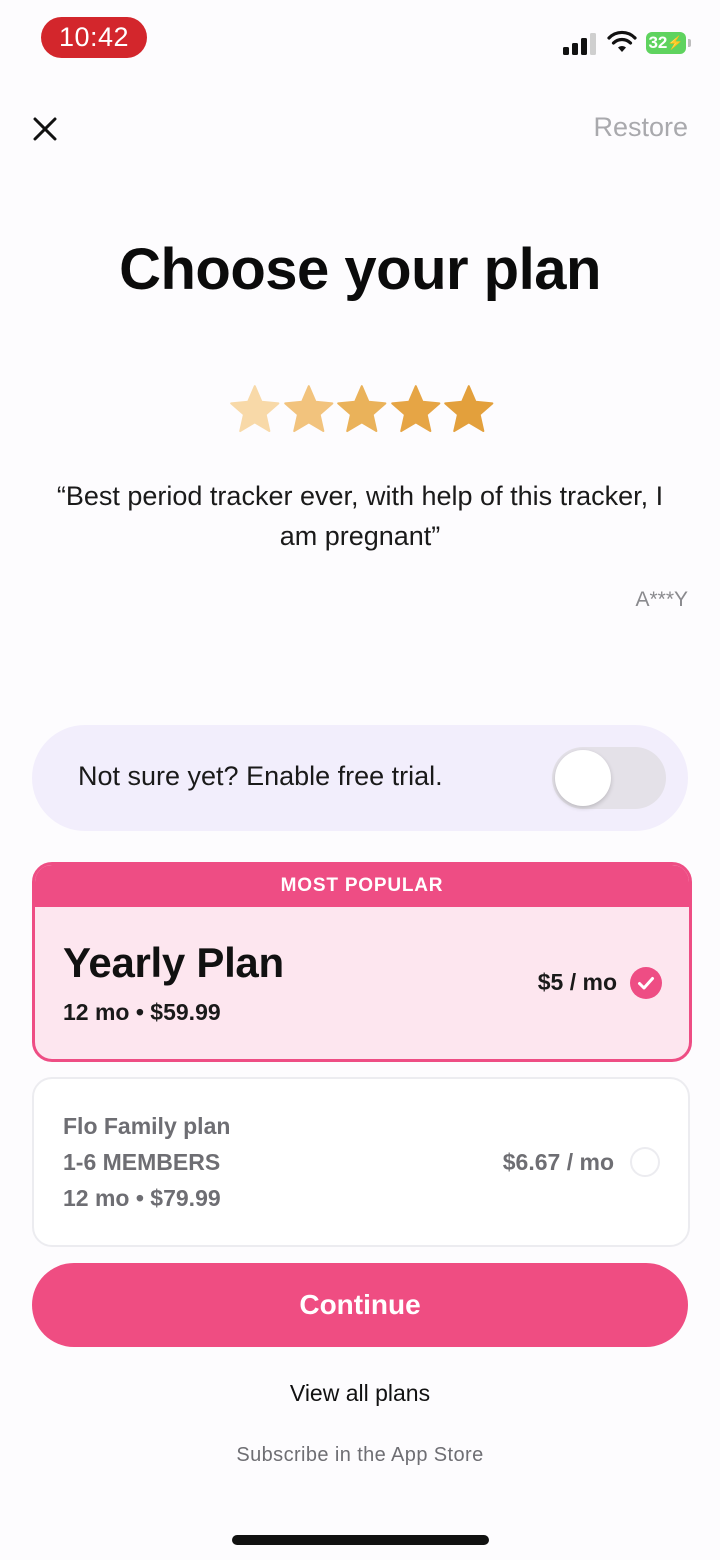  What do you see at coordinates (260, 776) in the screenshot?
I see `free-trial-label: Not sure yet? Enable free trial.` at bounding box center [260, 776].